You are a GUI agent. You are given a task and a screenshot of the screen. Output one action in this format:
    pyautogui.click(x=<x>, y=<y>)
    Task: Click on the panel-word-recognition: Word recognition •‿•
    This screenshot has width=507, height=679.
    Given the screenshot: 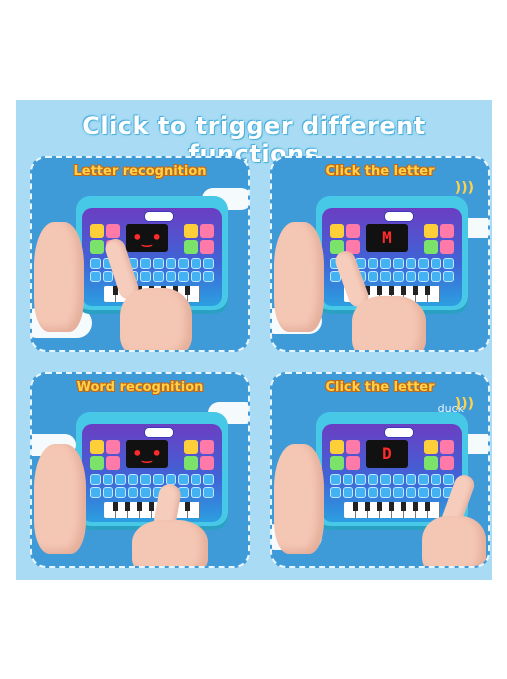 What is the action you would take?
    pyautogui.click(x=140, y=470)
    